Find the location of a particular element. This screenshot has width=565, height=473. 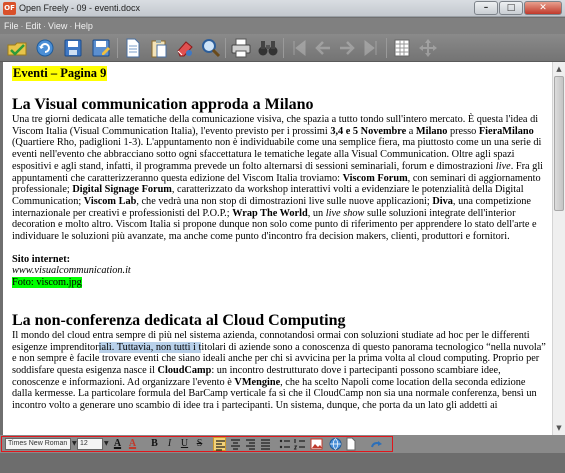

maximize-button: □ is located at coordinates (511, 8).